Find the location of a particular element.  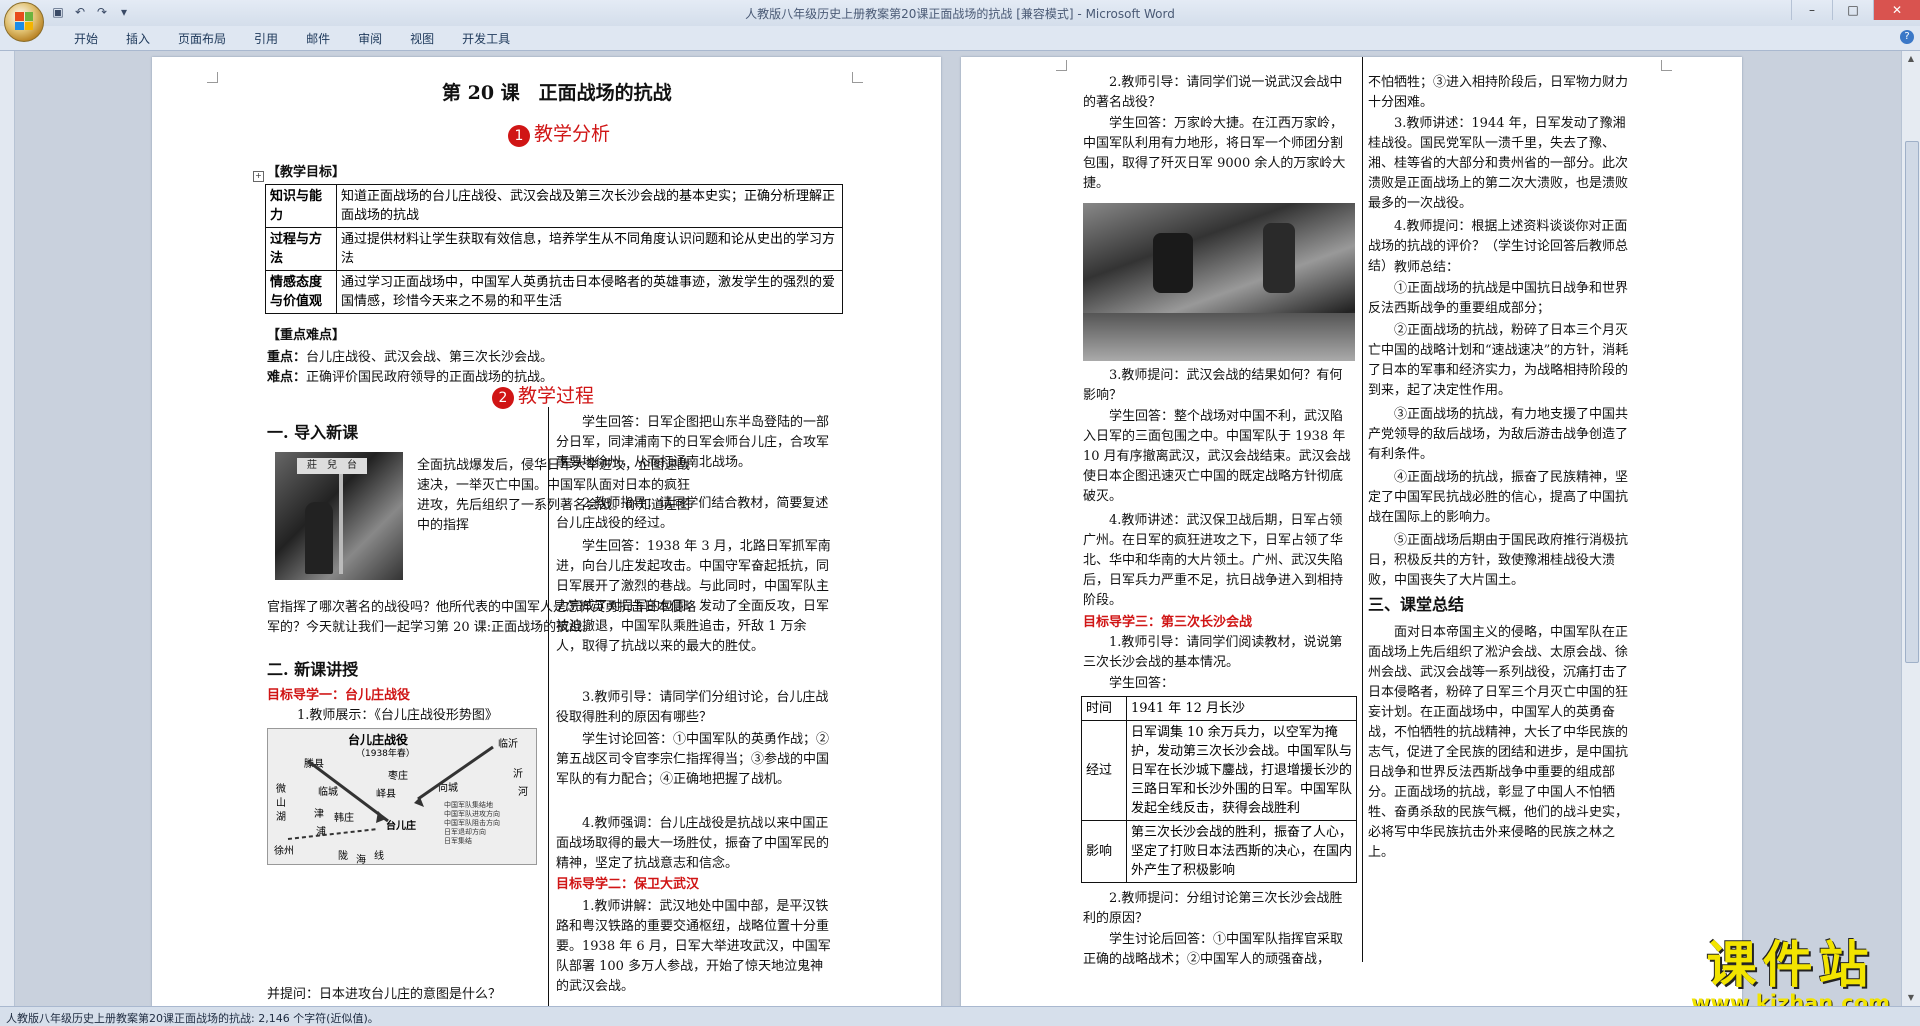

watermark-brand: 课件站 is located at coordinates (1790, 965).